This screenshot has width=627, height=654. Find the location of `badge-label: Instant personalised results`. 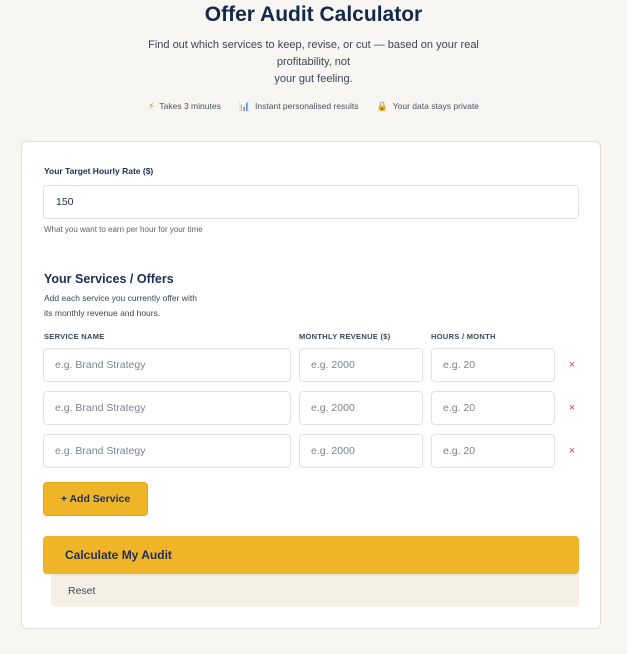

badge-label: Instant personalised results is located at coordinates (307, 106).